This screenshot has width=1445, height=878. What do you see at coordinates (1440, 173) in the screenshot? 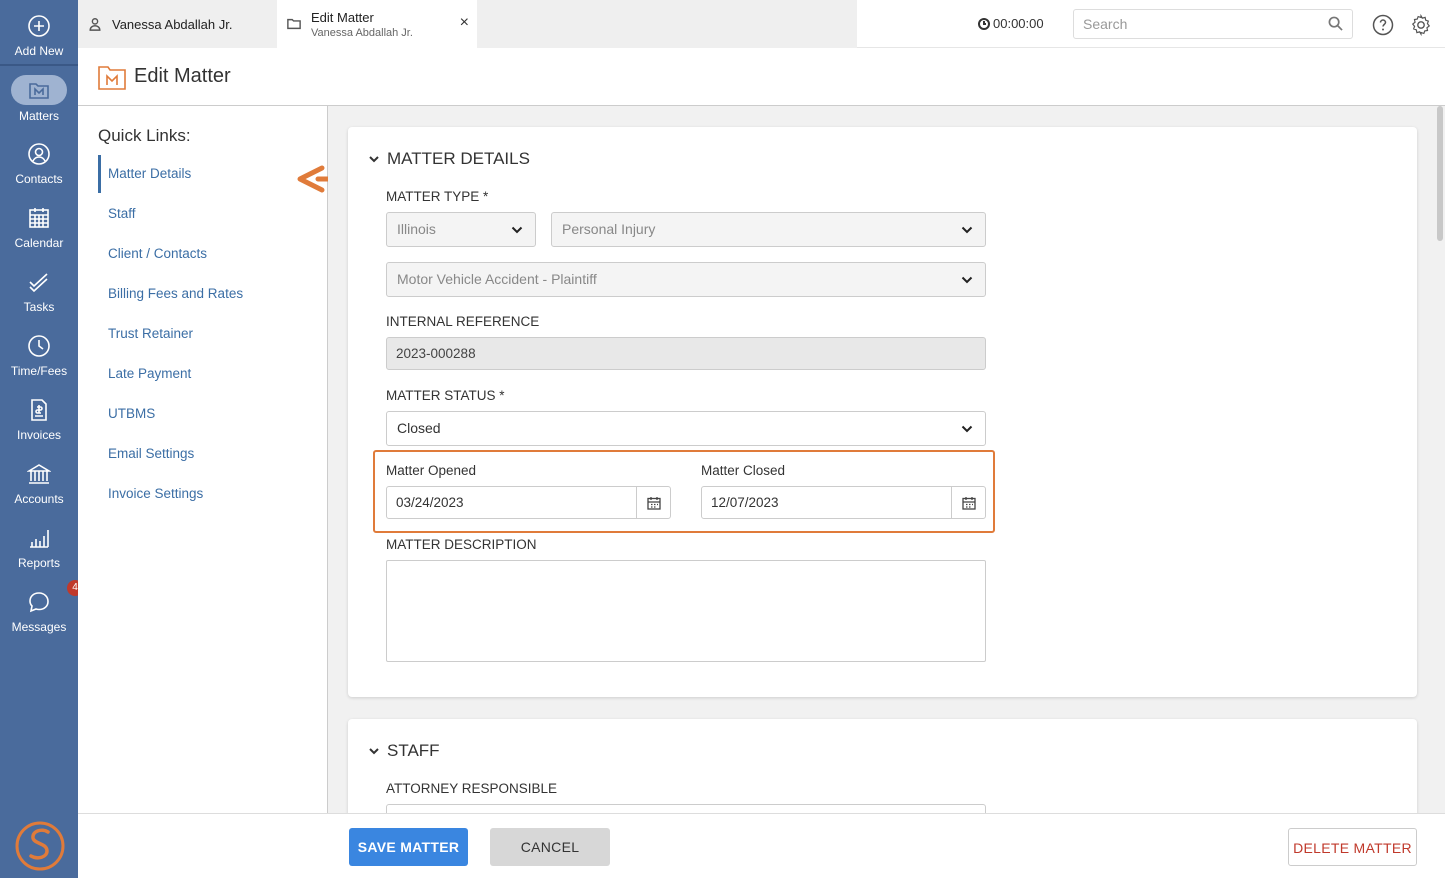
I see `scrollbar-thumb` at bounding box center [1440, 173].